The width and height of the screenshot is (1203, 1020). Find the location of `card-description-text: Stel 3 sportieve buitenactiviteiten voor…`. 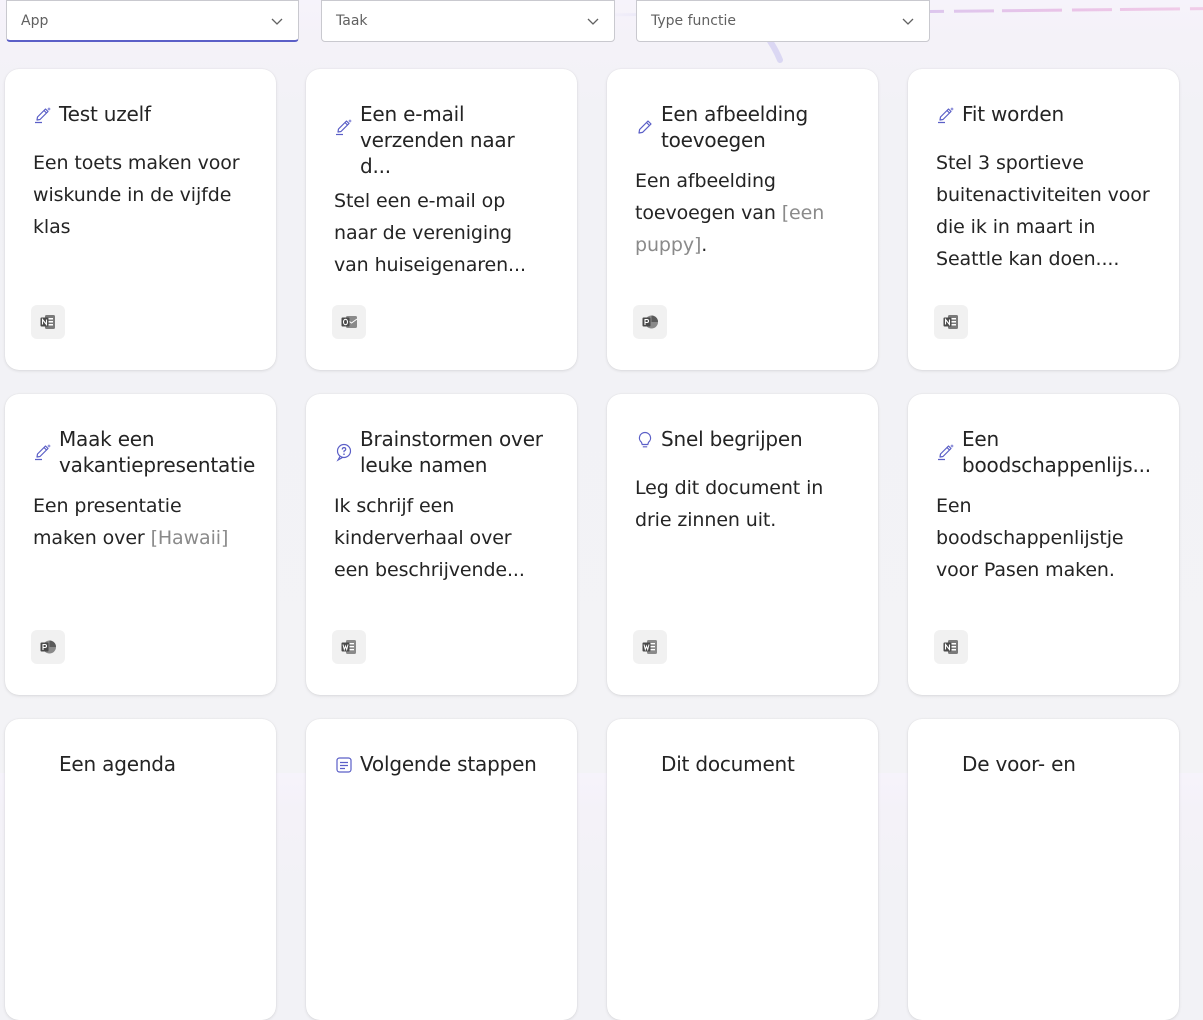

card-description-text: Stel 3 sportieve buitenactiviteiten voor… is located at coordinates (1043, 211).